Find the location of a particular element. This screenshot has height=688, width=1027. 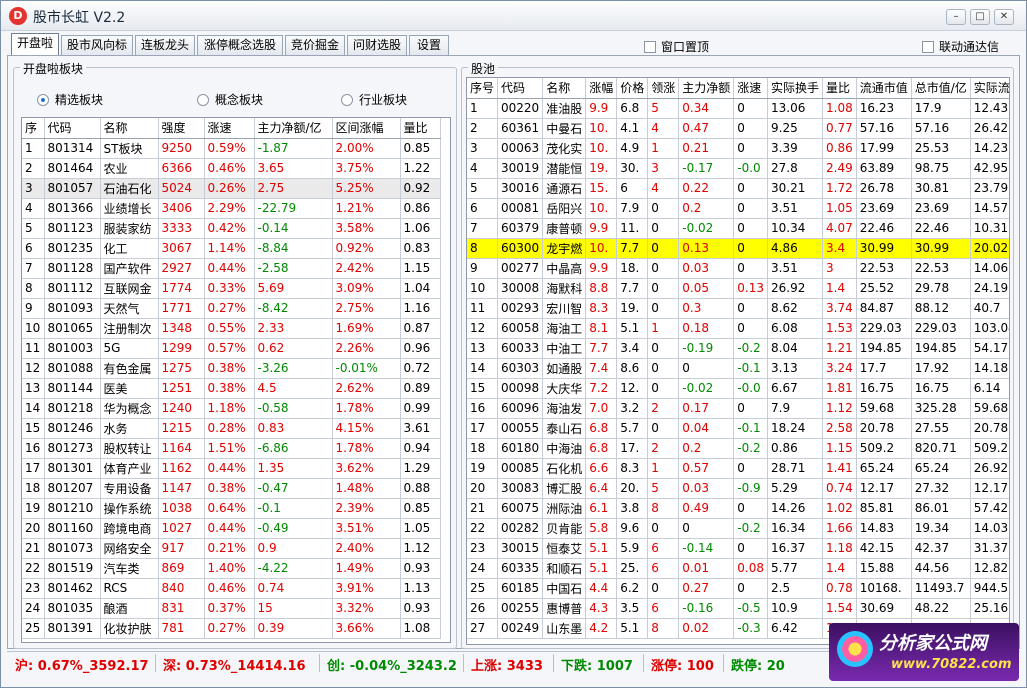

column-header: 区间涨幅 is located at coordinates (366, 128).